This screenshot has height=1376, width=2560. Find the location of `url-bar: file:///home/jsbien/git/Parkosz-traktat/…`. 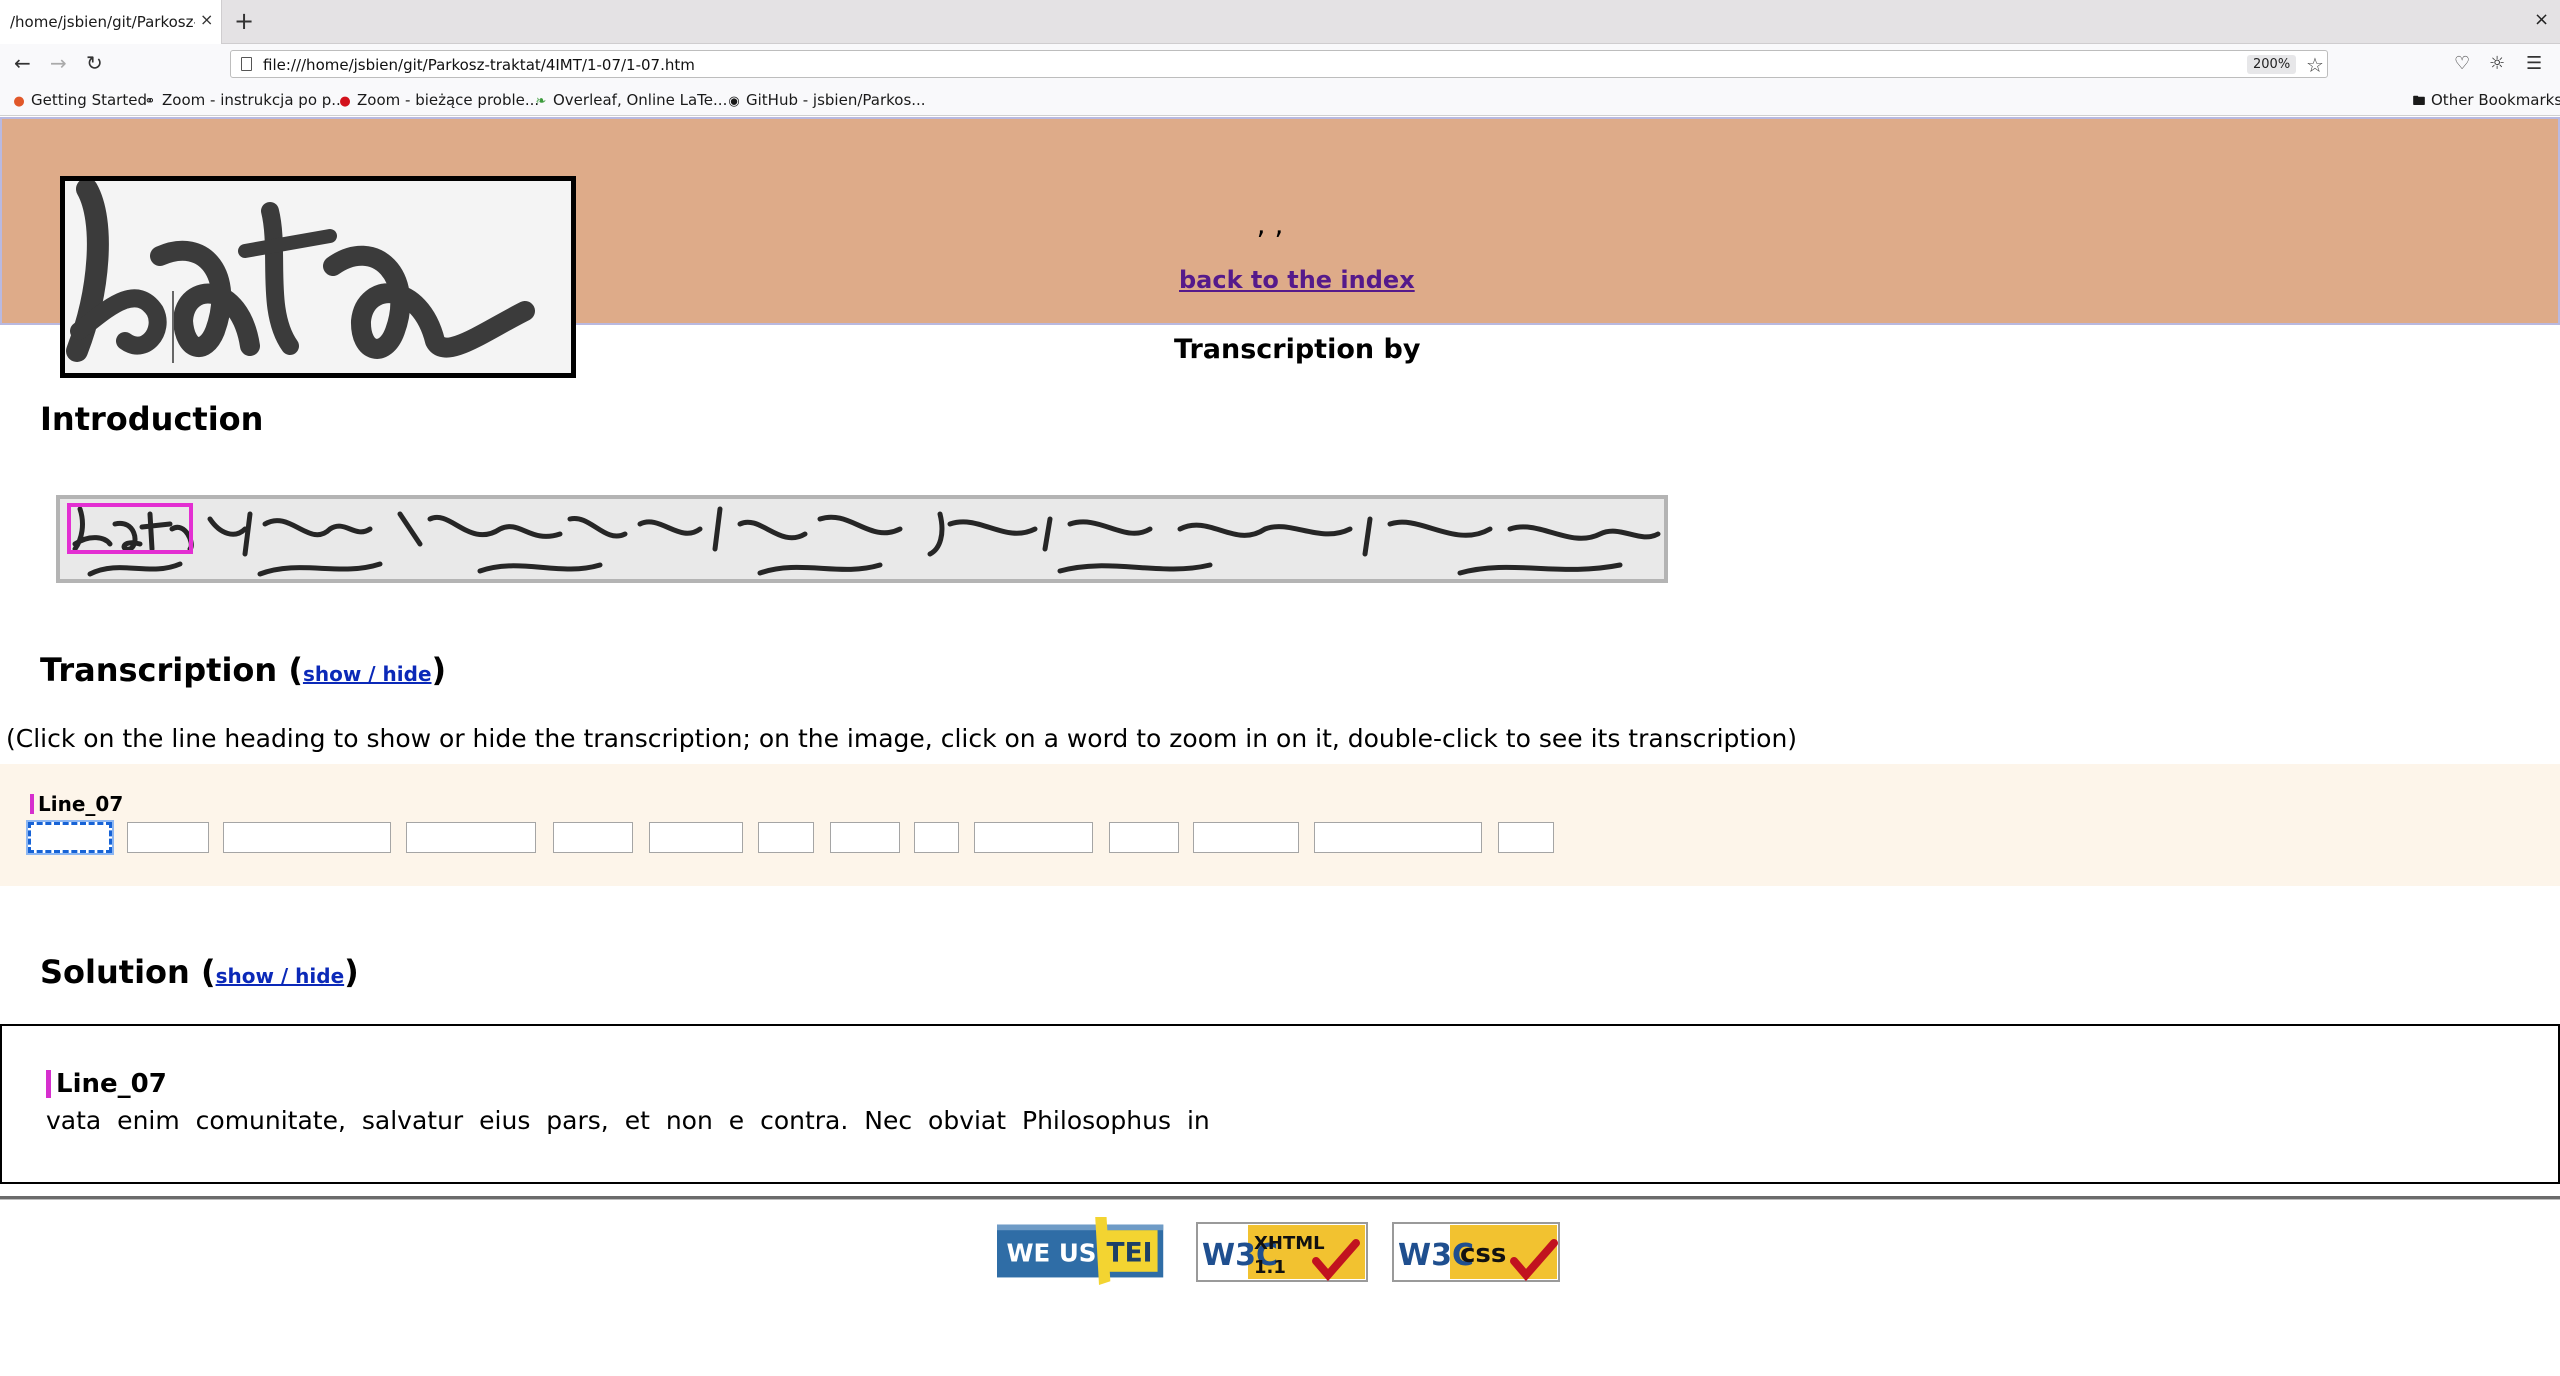

url-bar: file:///home/jsbien/git/Parkosz-traktat/… is located at coordinates (1279, 64).